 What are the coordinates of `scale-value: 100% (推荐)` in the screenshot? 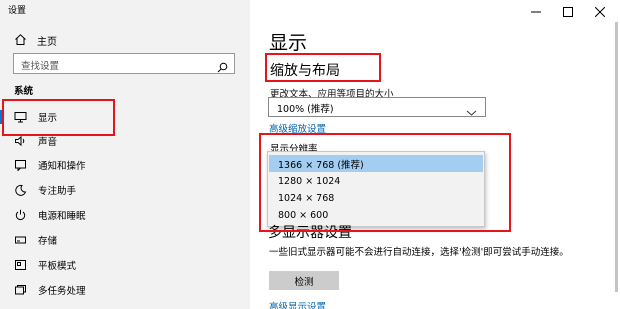 It's located at (305, 109).